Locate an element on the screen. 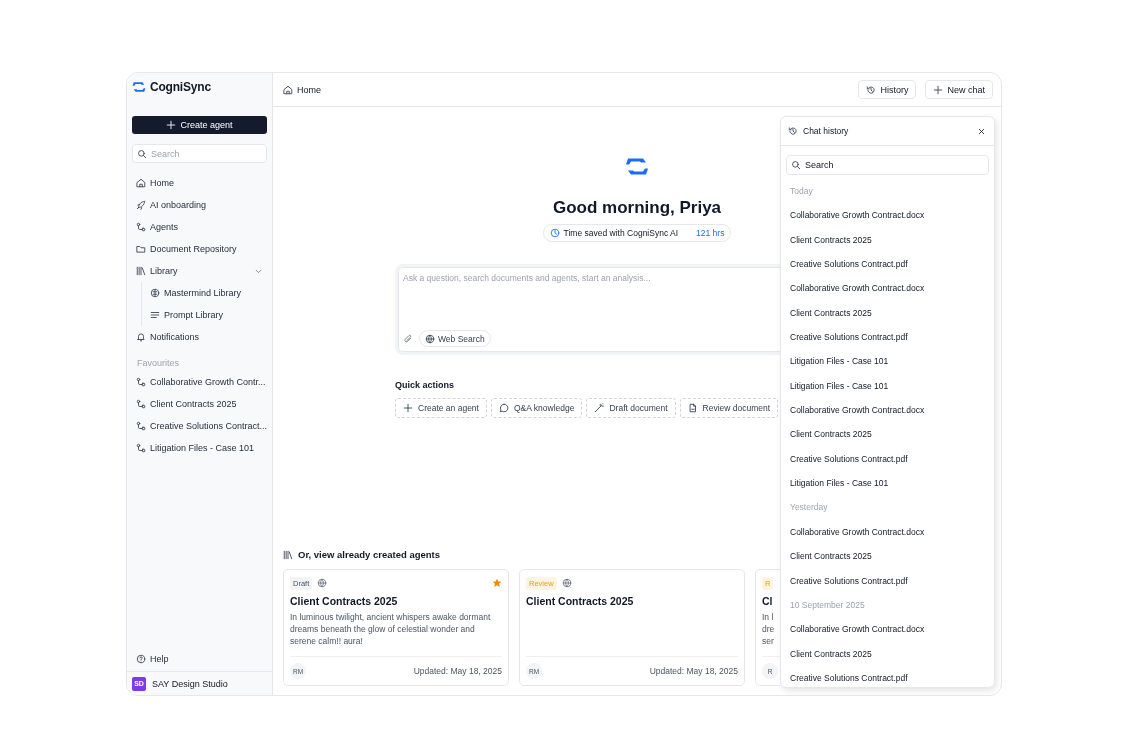 The image size is (1128, 736). breadcrumb: Home is located at coordinates (302, 89).